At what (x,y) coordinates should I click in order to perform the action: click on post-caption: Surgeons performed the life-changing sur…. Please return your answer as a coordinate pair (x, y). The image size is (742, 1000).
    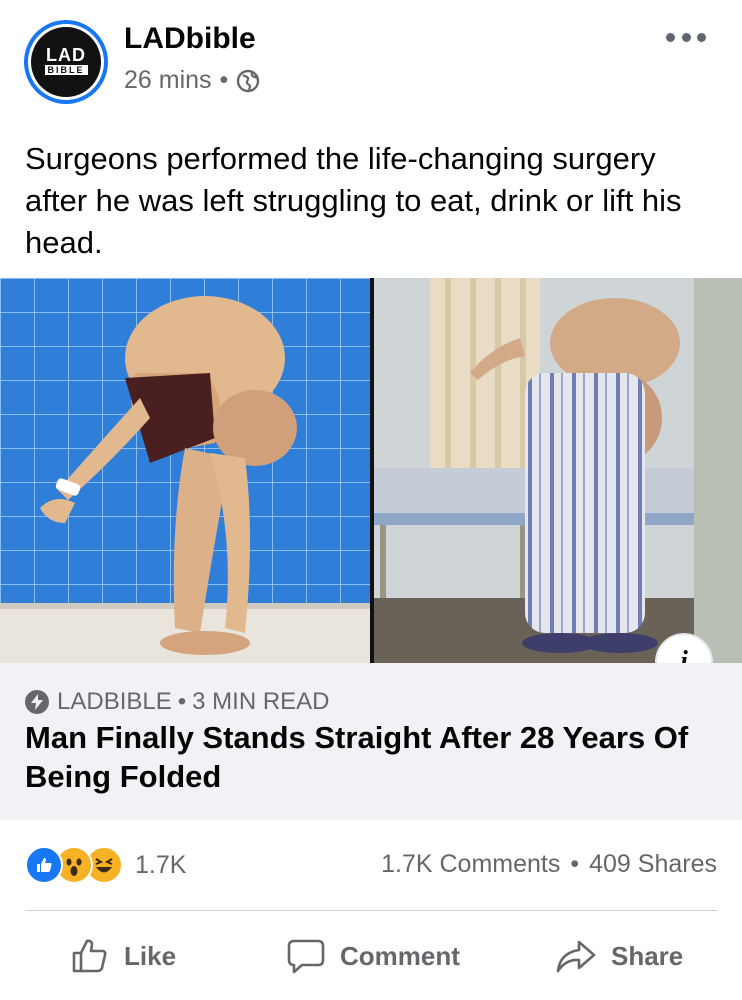
    Looking at the image, I should click on (353, 200).